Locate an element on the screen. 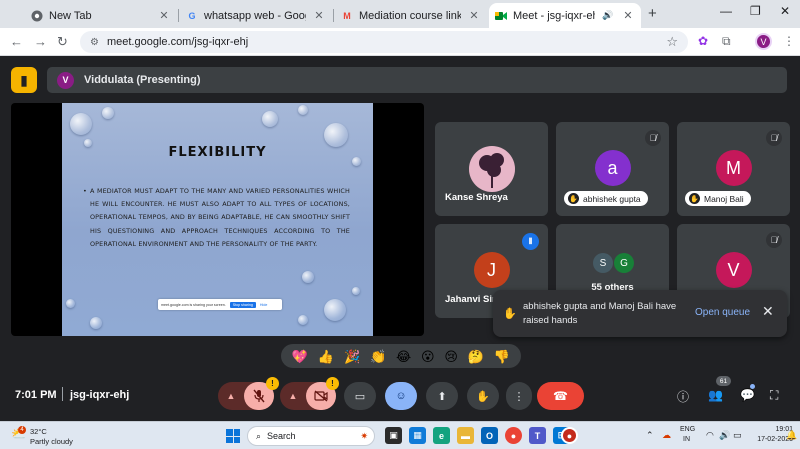 This screenshot has height=449, width=800. tab-meet: Meet - jsg-iqxr-ehj 🔊 ✕ is located at coordinates (565, 15).